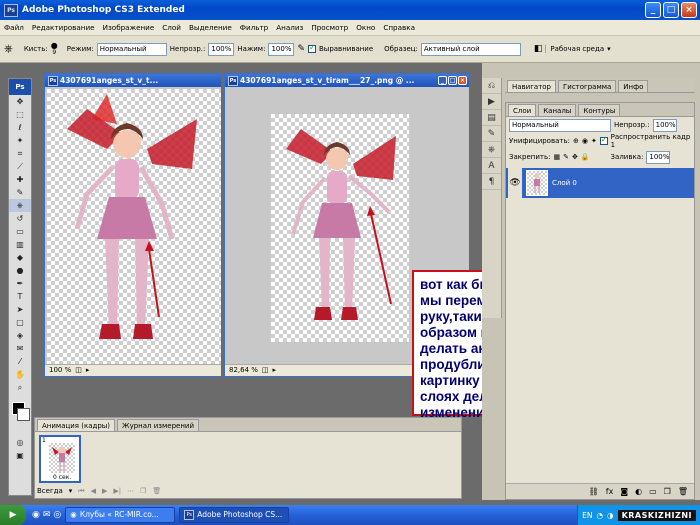  Describe the element at coordinates (531, 86) in the screenshot. I see `tab-navigator: Навигатор` at that location.